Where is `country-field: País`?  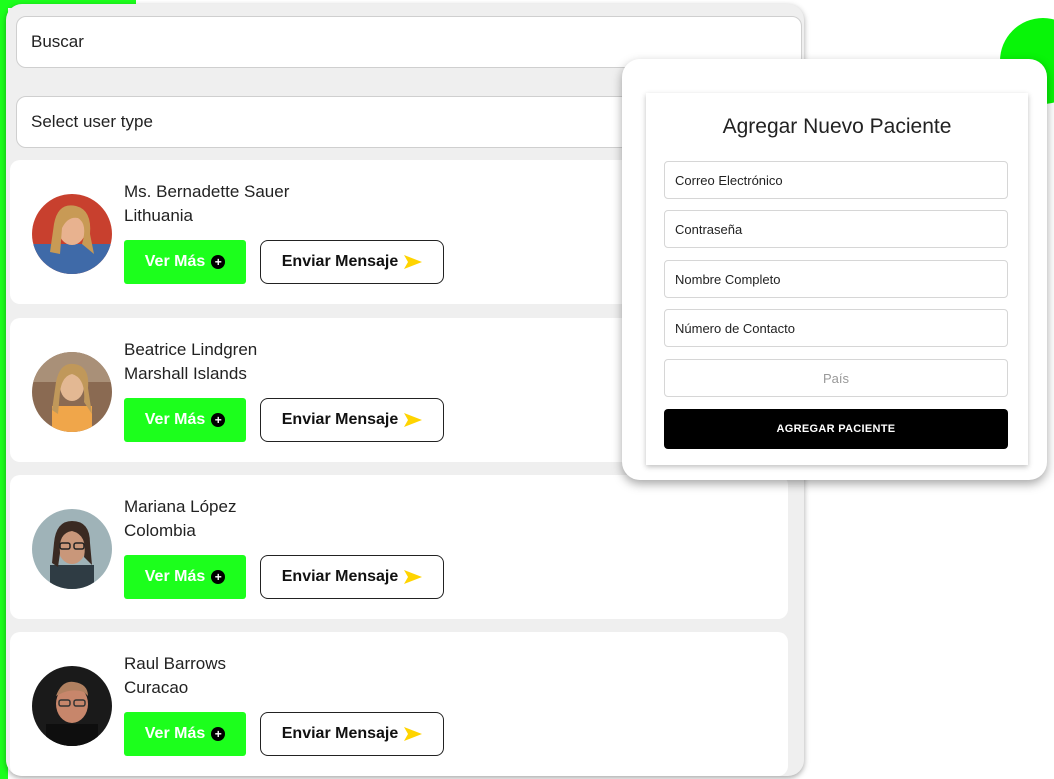
country-field: País is located at coordinates (836, 378).